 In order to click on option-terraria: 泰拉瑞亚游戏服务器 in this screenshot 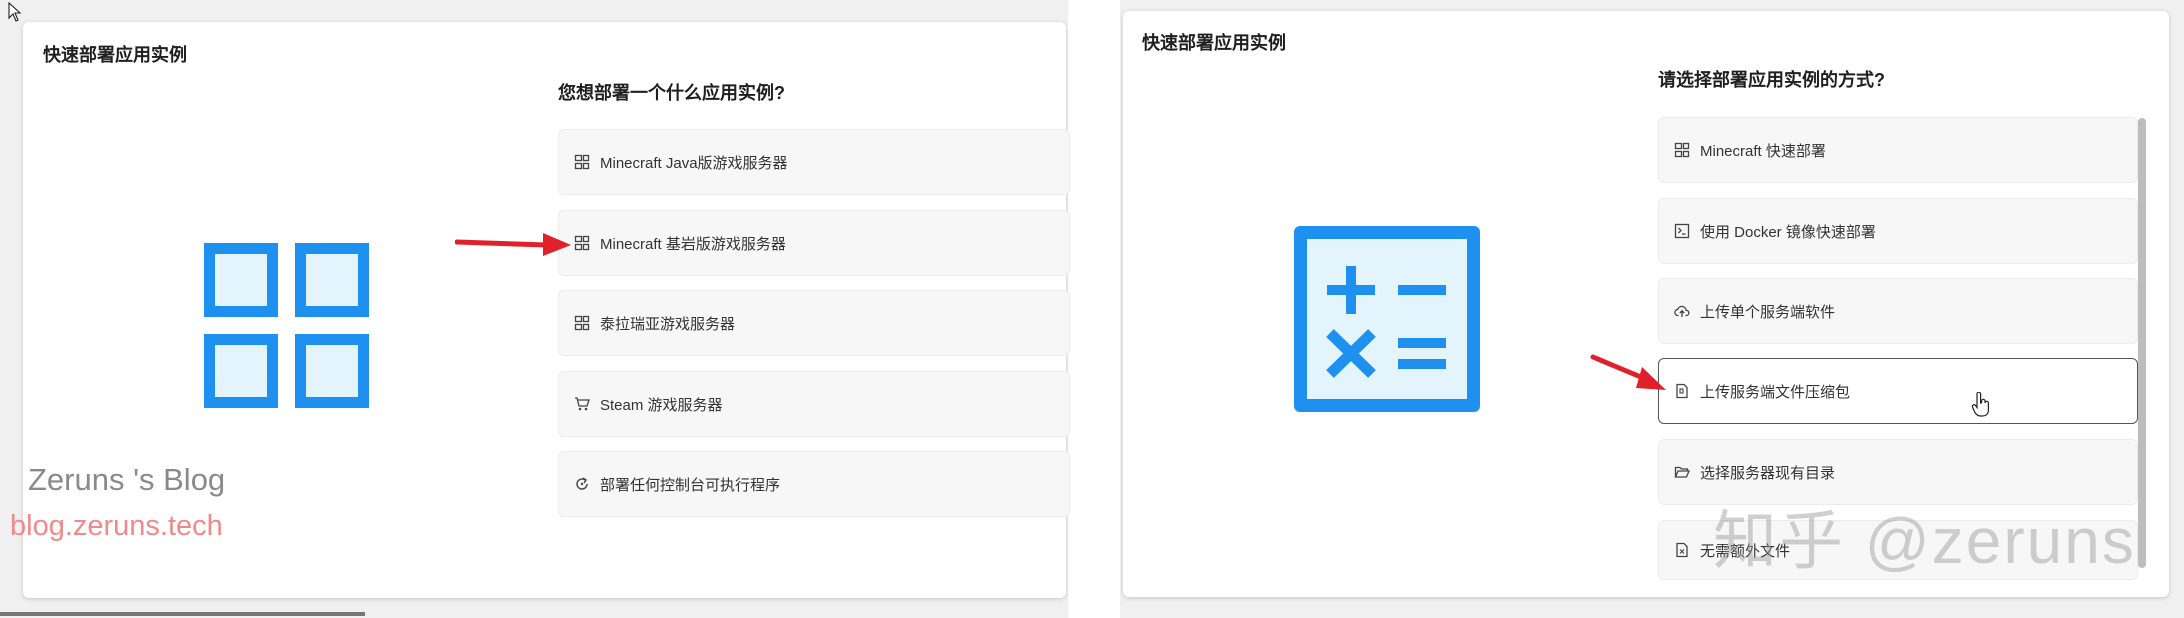, I will do `click(814, 323)`.